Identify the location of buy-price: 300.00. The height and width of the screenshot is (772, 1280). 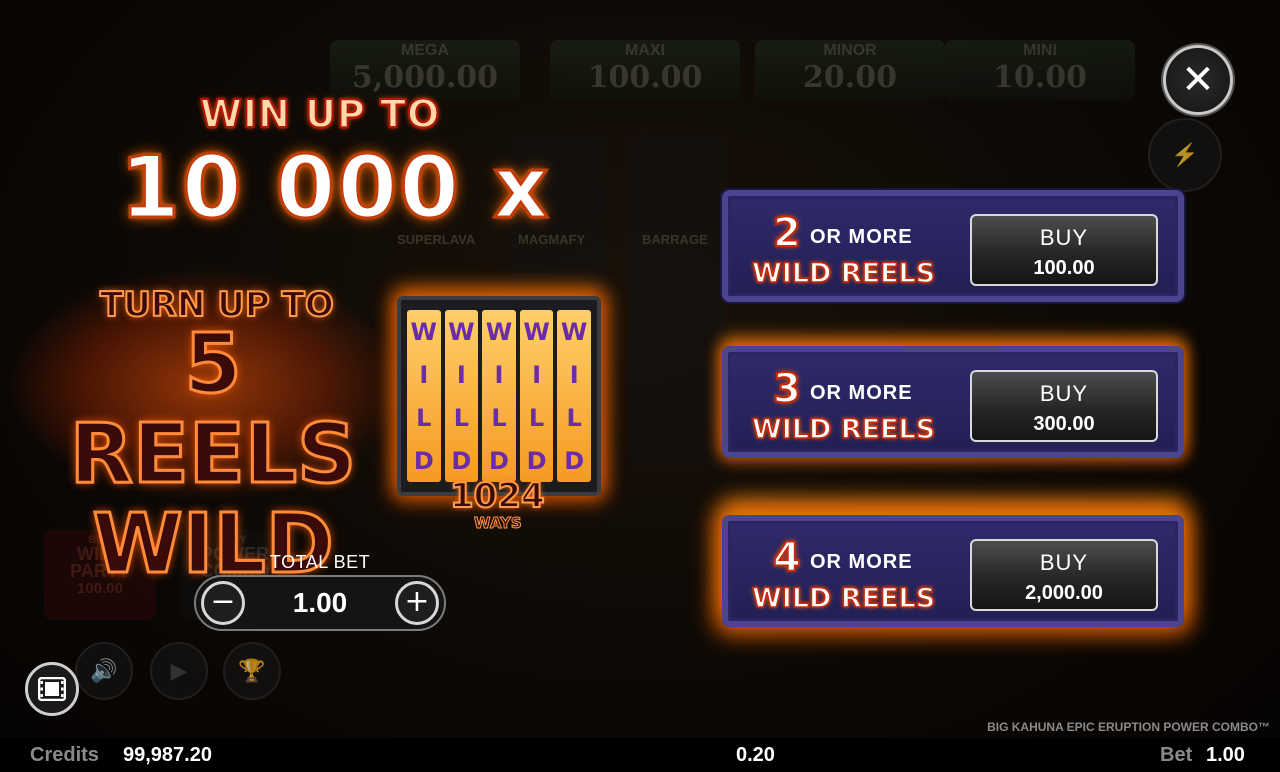
(1064, 424).